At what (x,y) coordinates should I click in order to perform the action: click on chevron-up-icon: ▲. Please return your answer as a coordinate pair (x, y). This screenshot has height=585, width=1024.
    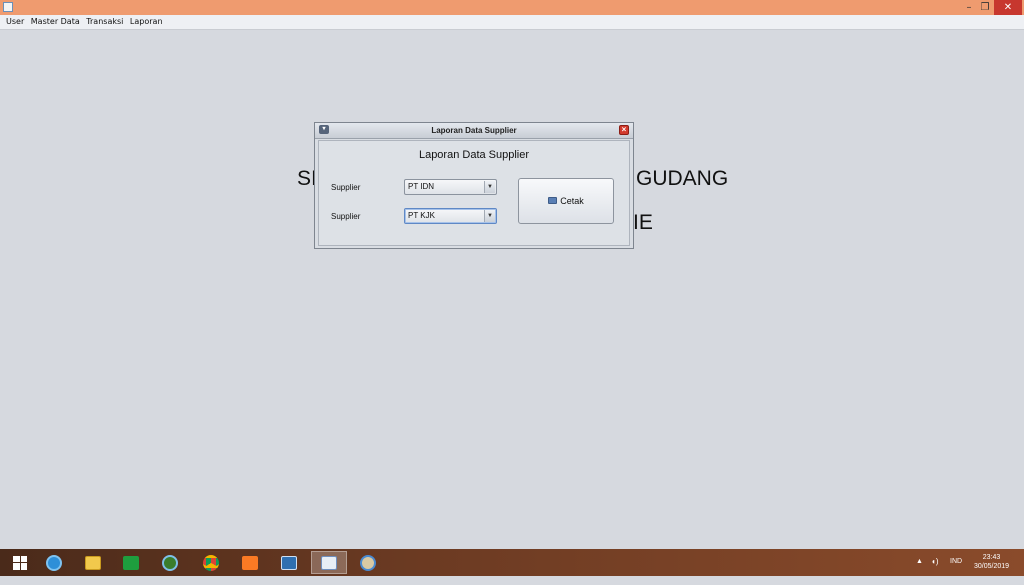
    Looking at the image, I should click on (919, 571).